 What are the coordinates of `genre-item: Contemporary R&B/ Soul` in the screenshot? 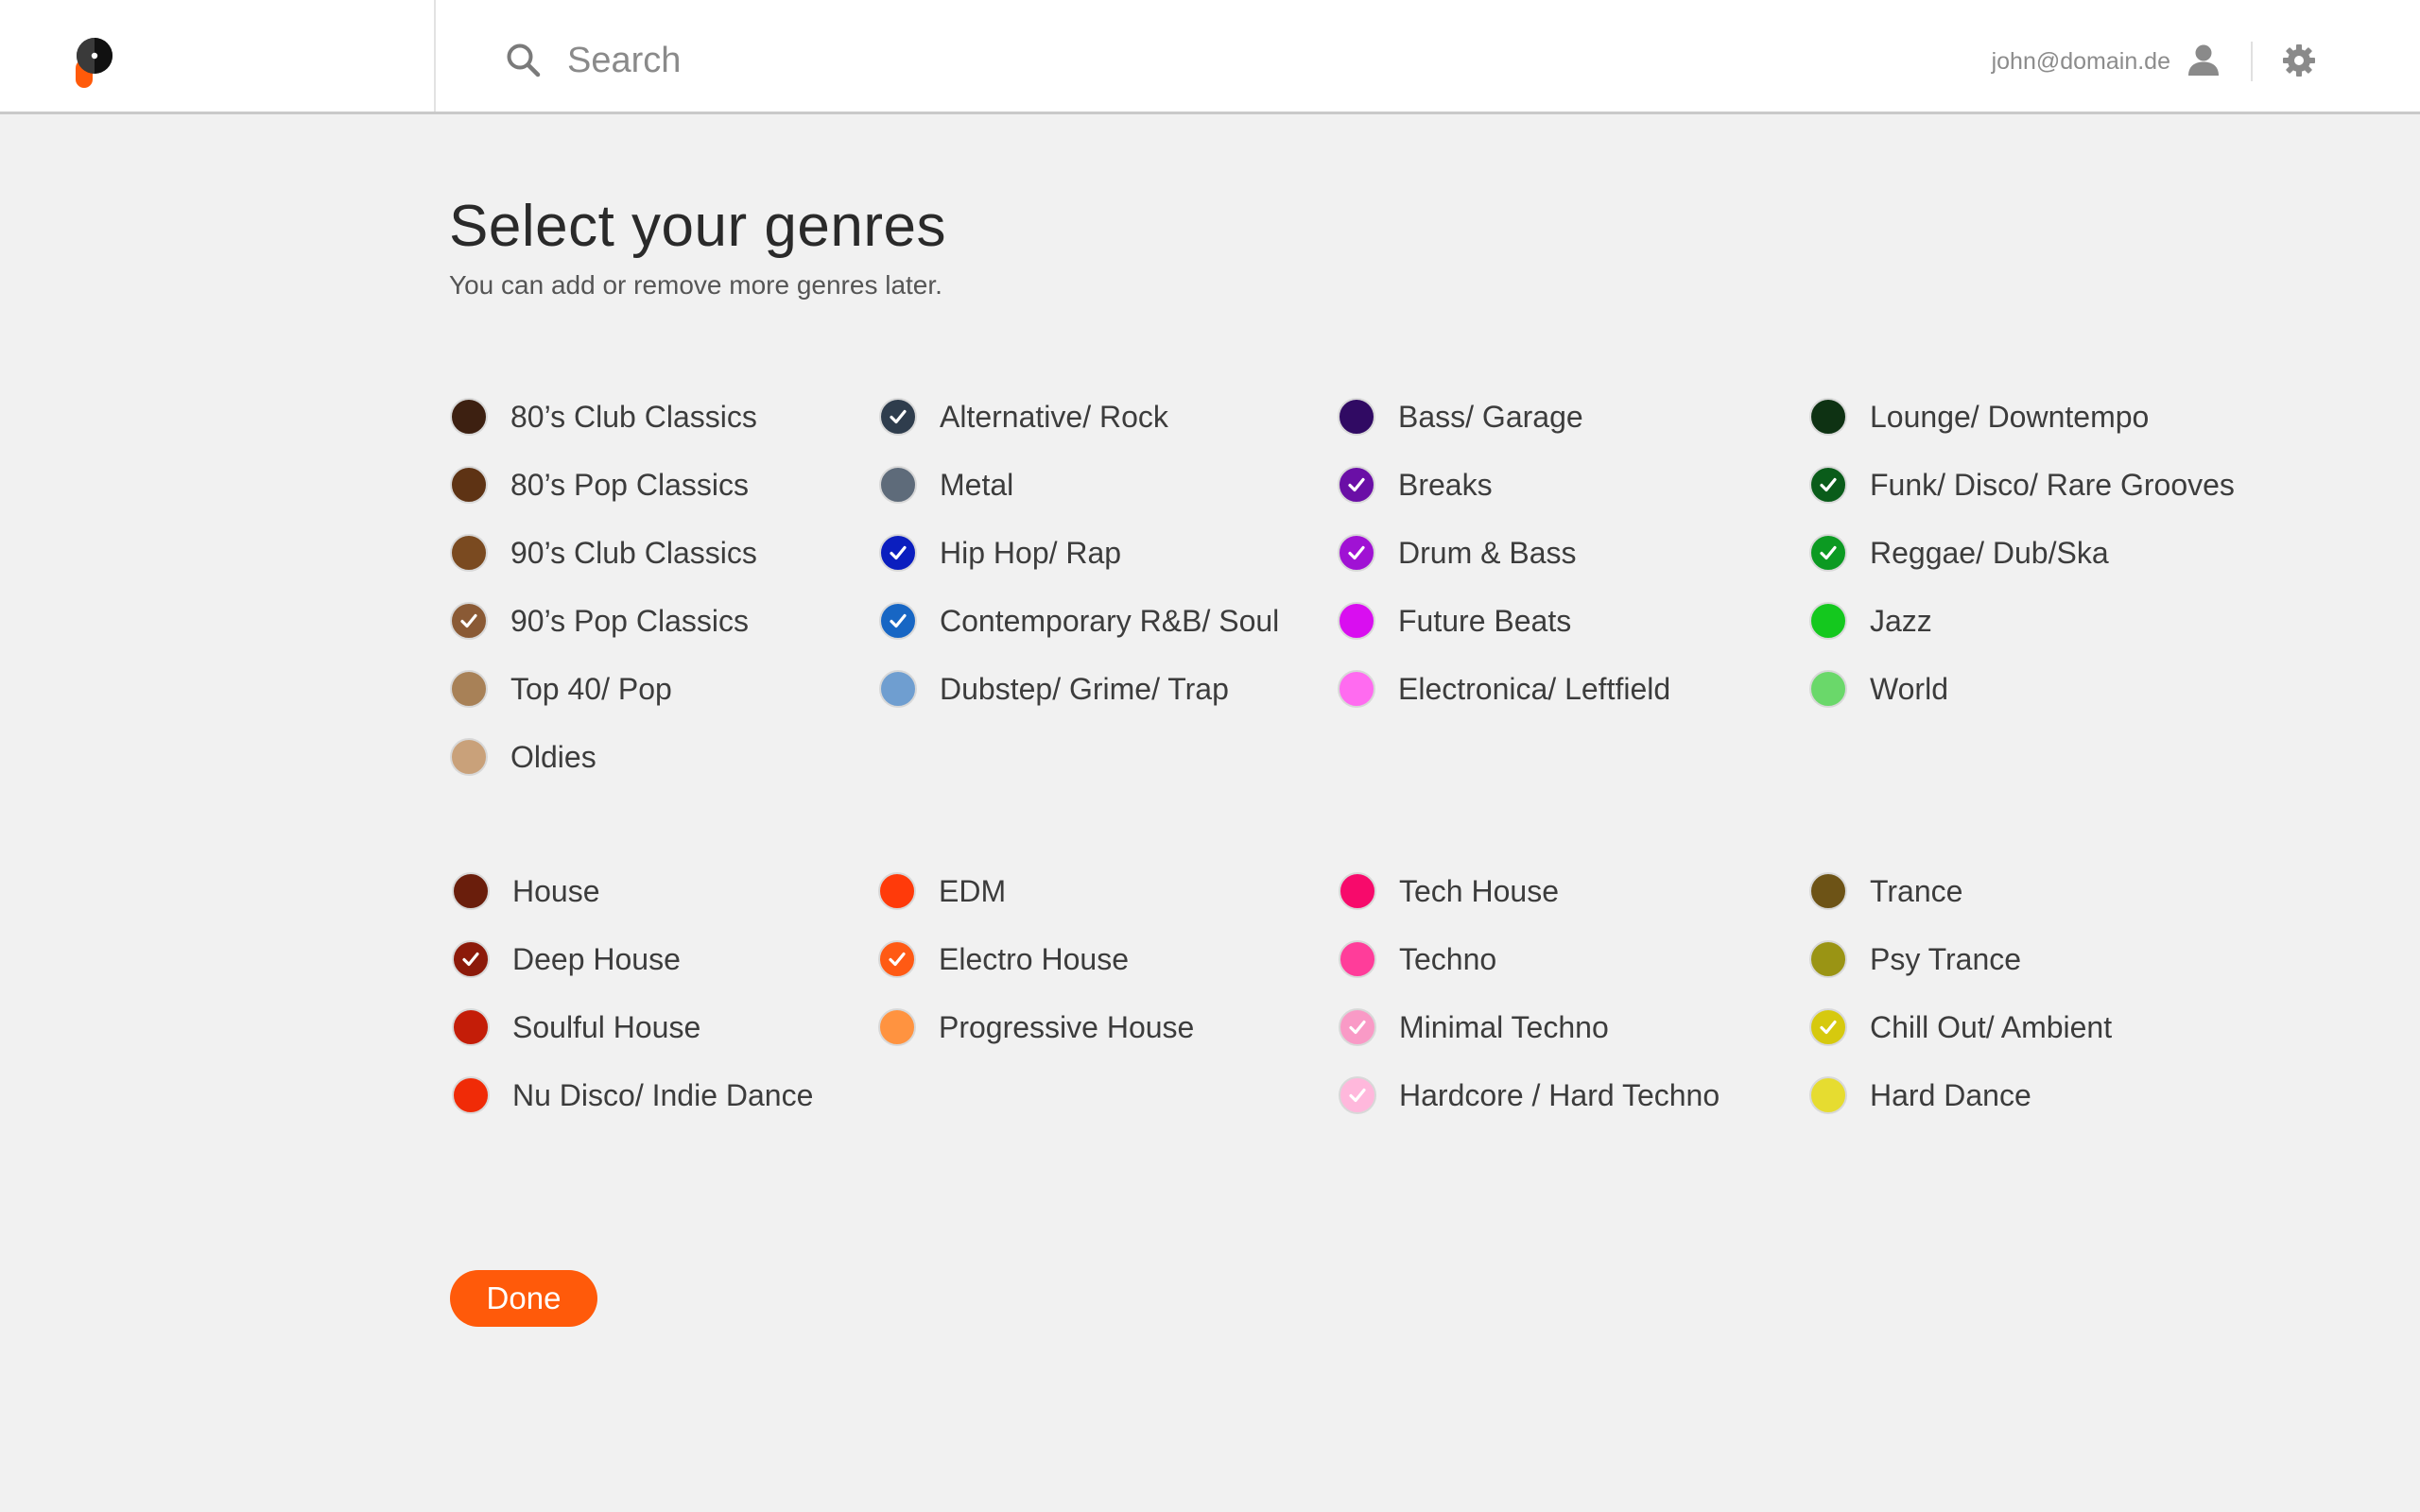 It's located at (1079, 621).